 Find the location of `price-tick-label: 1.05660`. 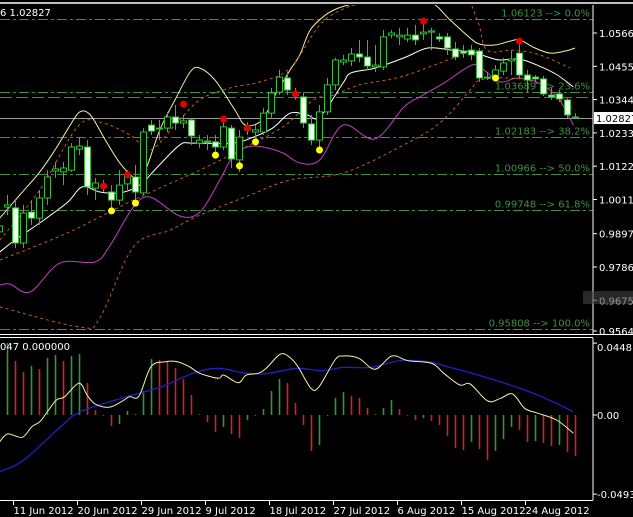

price-tick-label: 1.05660 is located at coordinates (616, 34).